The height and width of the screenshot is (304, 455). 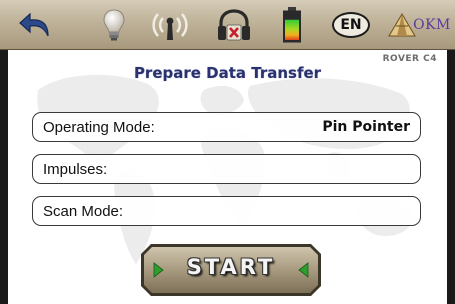 I want to click on okm-logo: OKM, so click(x=419, y=25).